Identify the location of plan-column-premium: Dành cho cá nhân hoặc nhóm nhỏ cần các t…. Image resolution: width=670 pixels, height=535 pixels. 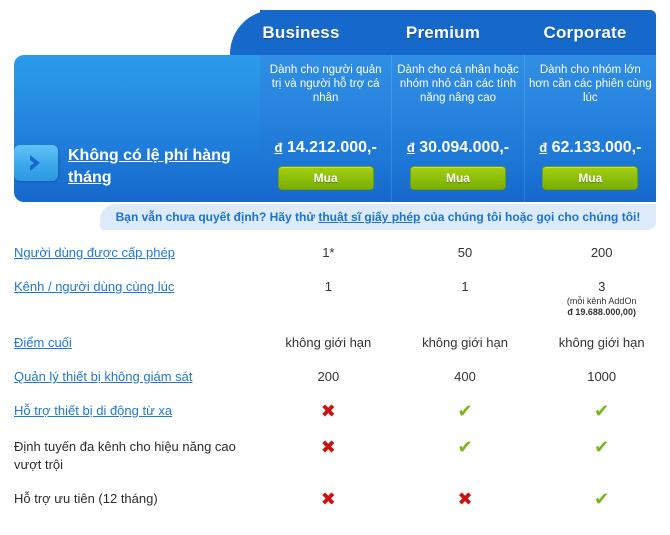
(457, 128).